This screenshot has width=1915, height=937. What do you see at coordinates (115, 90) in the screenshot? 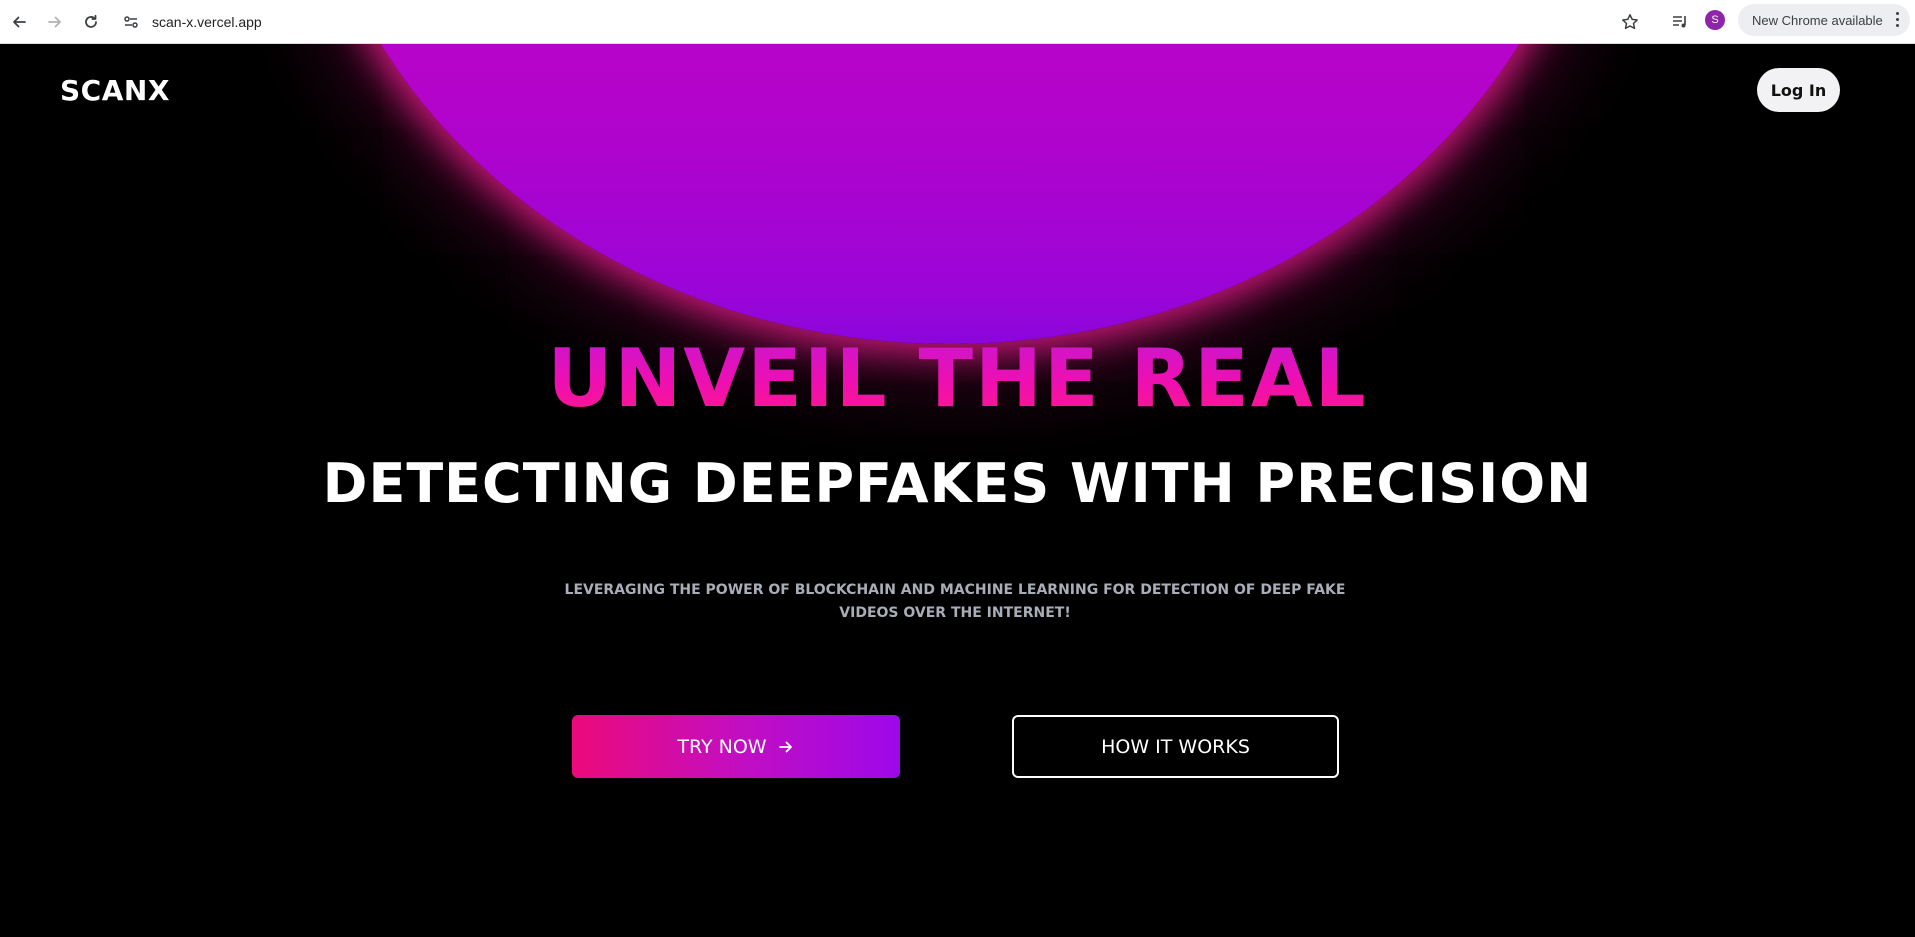
I see `site-logo: SCANX` at bounding box center [115, 90].